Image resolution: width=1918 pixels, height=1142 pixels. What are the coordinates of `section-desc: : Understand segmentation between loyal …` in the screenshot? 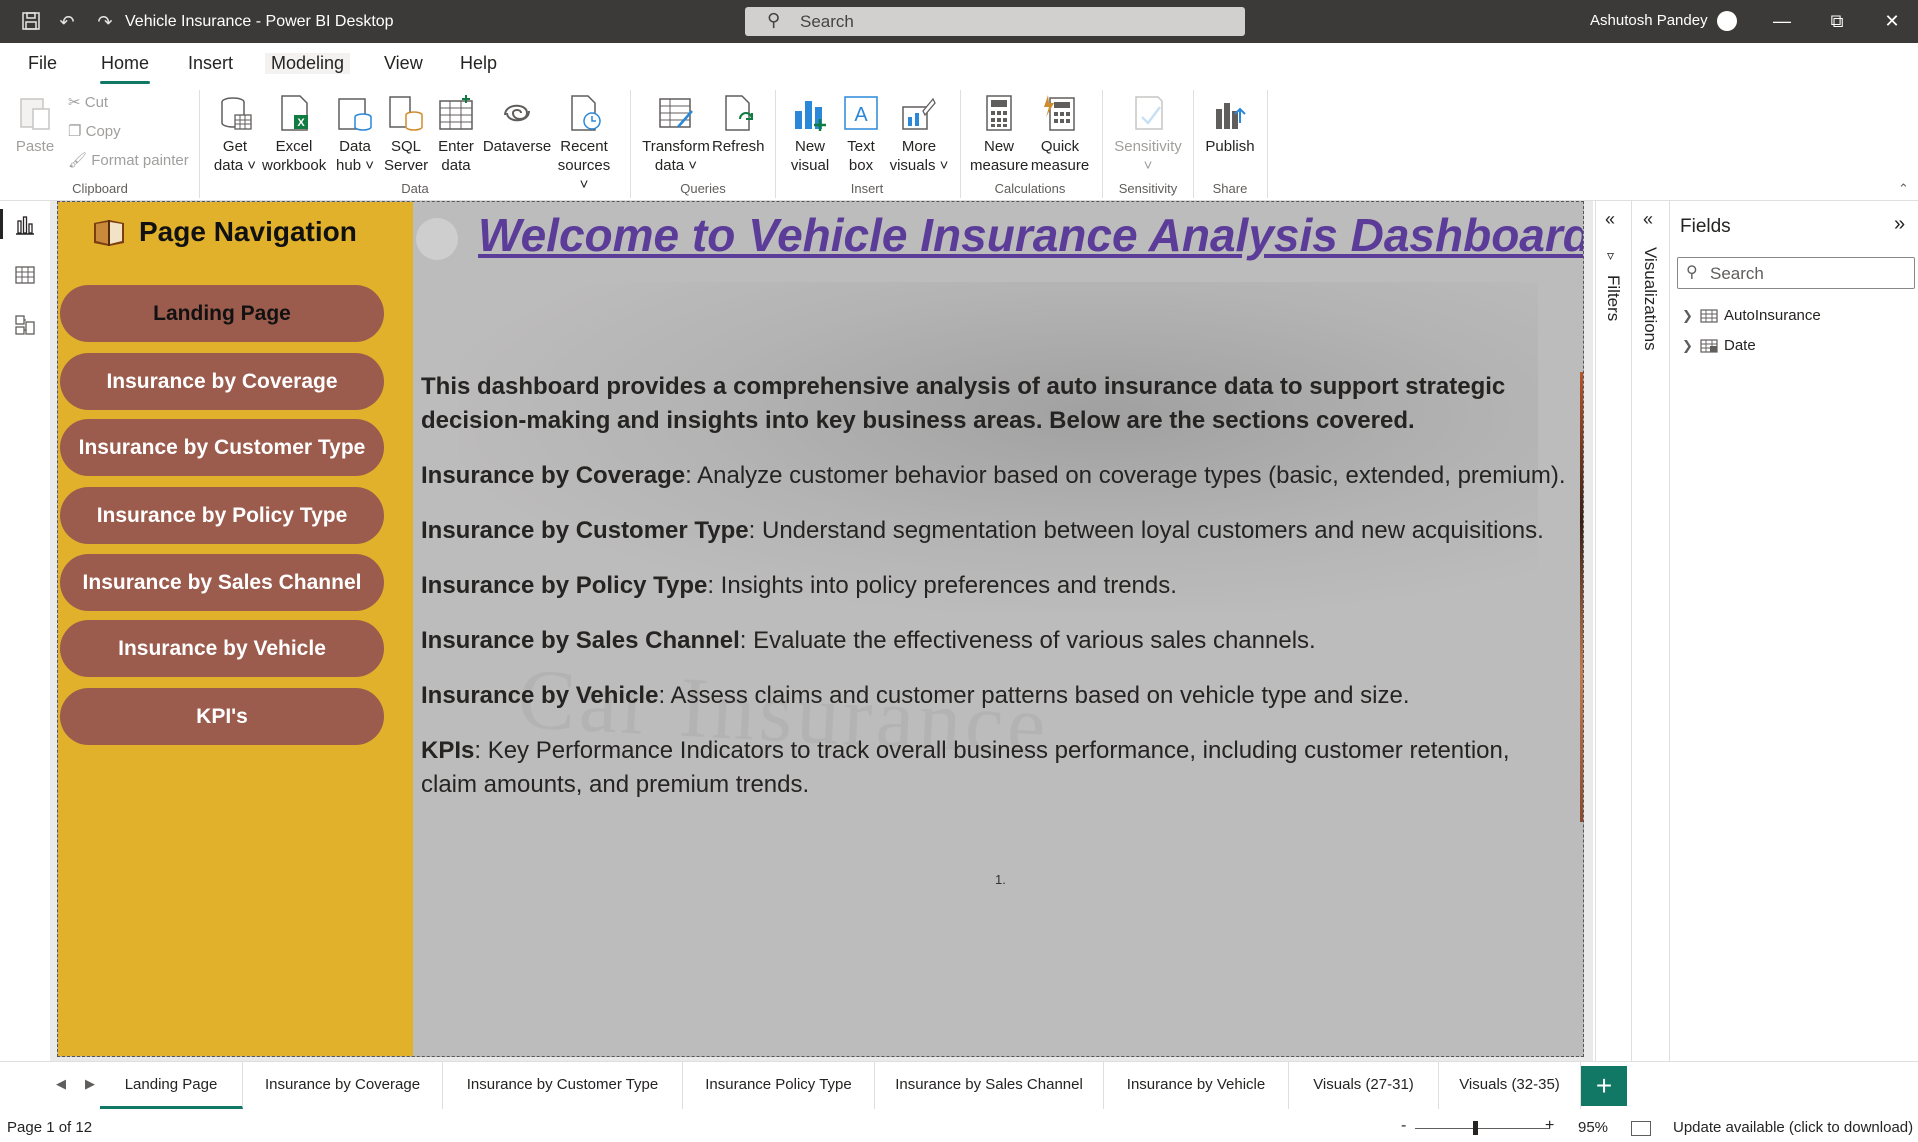 It's located at (1146, 530).